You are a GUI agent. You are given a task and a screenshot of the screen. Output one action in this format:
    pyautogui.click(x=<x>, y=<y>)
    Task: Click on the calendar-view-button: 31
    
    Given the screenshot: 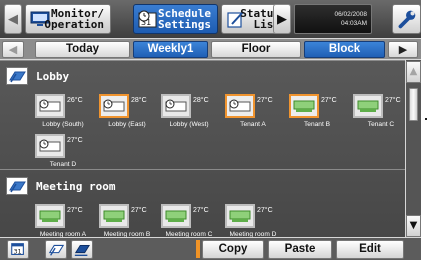 What is the action you would take?
    pyautogui.click(x=18, y=249)
    